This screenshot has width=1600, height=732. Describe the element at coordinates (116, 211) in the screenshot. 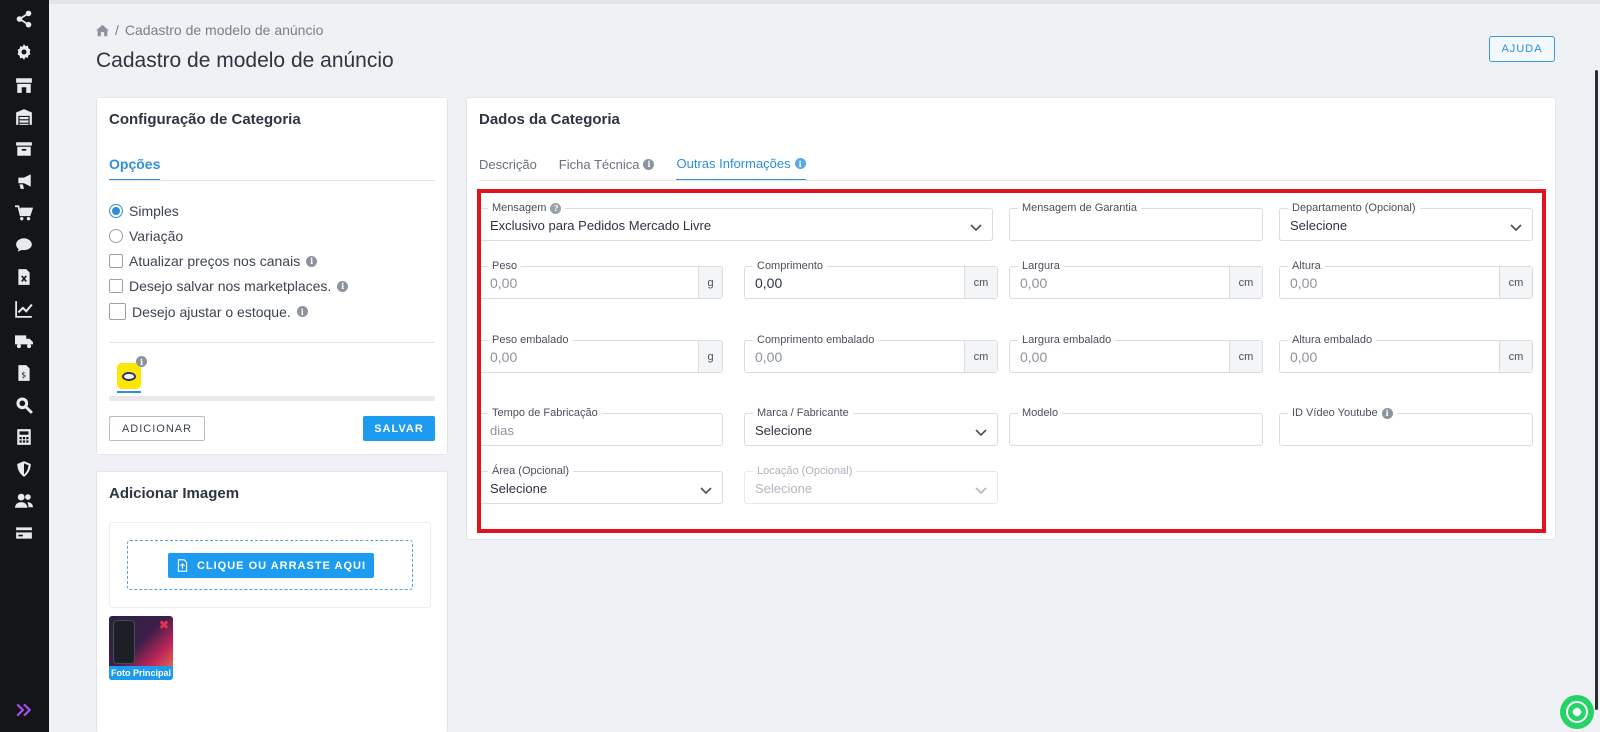

I see `radio-button-checked` at that location.